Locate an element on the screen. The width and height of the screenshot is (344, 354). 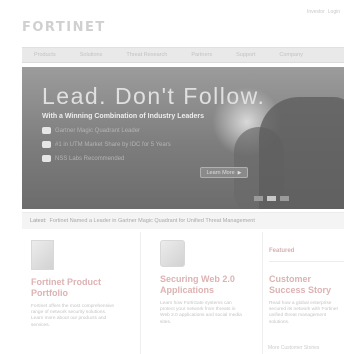
learn-more-button: Learn More ▶ is located at coordinates (224, 172).